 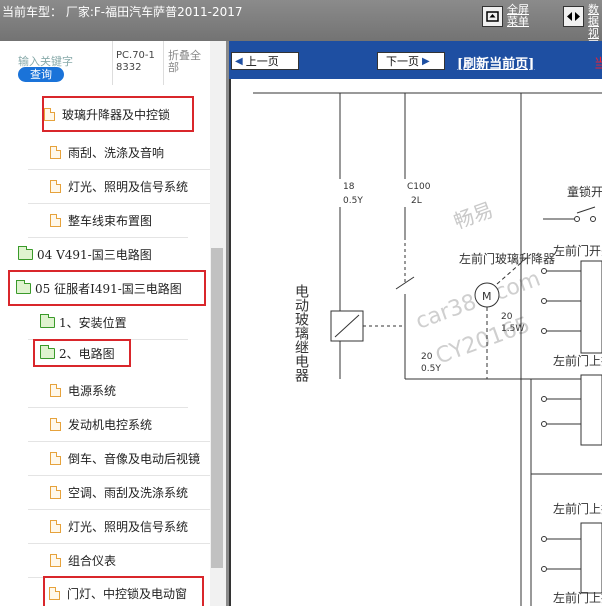 I want to click on tree-folder: 1、安装位置, so click(x=108, y=322).